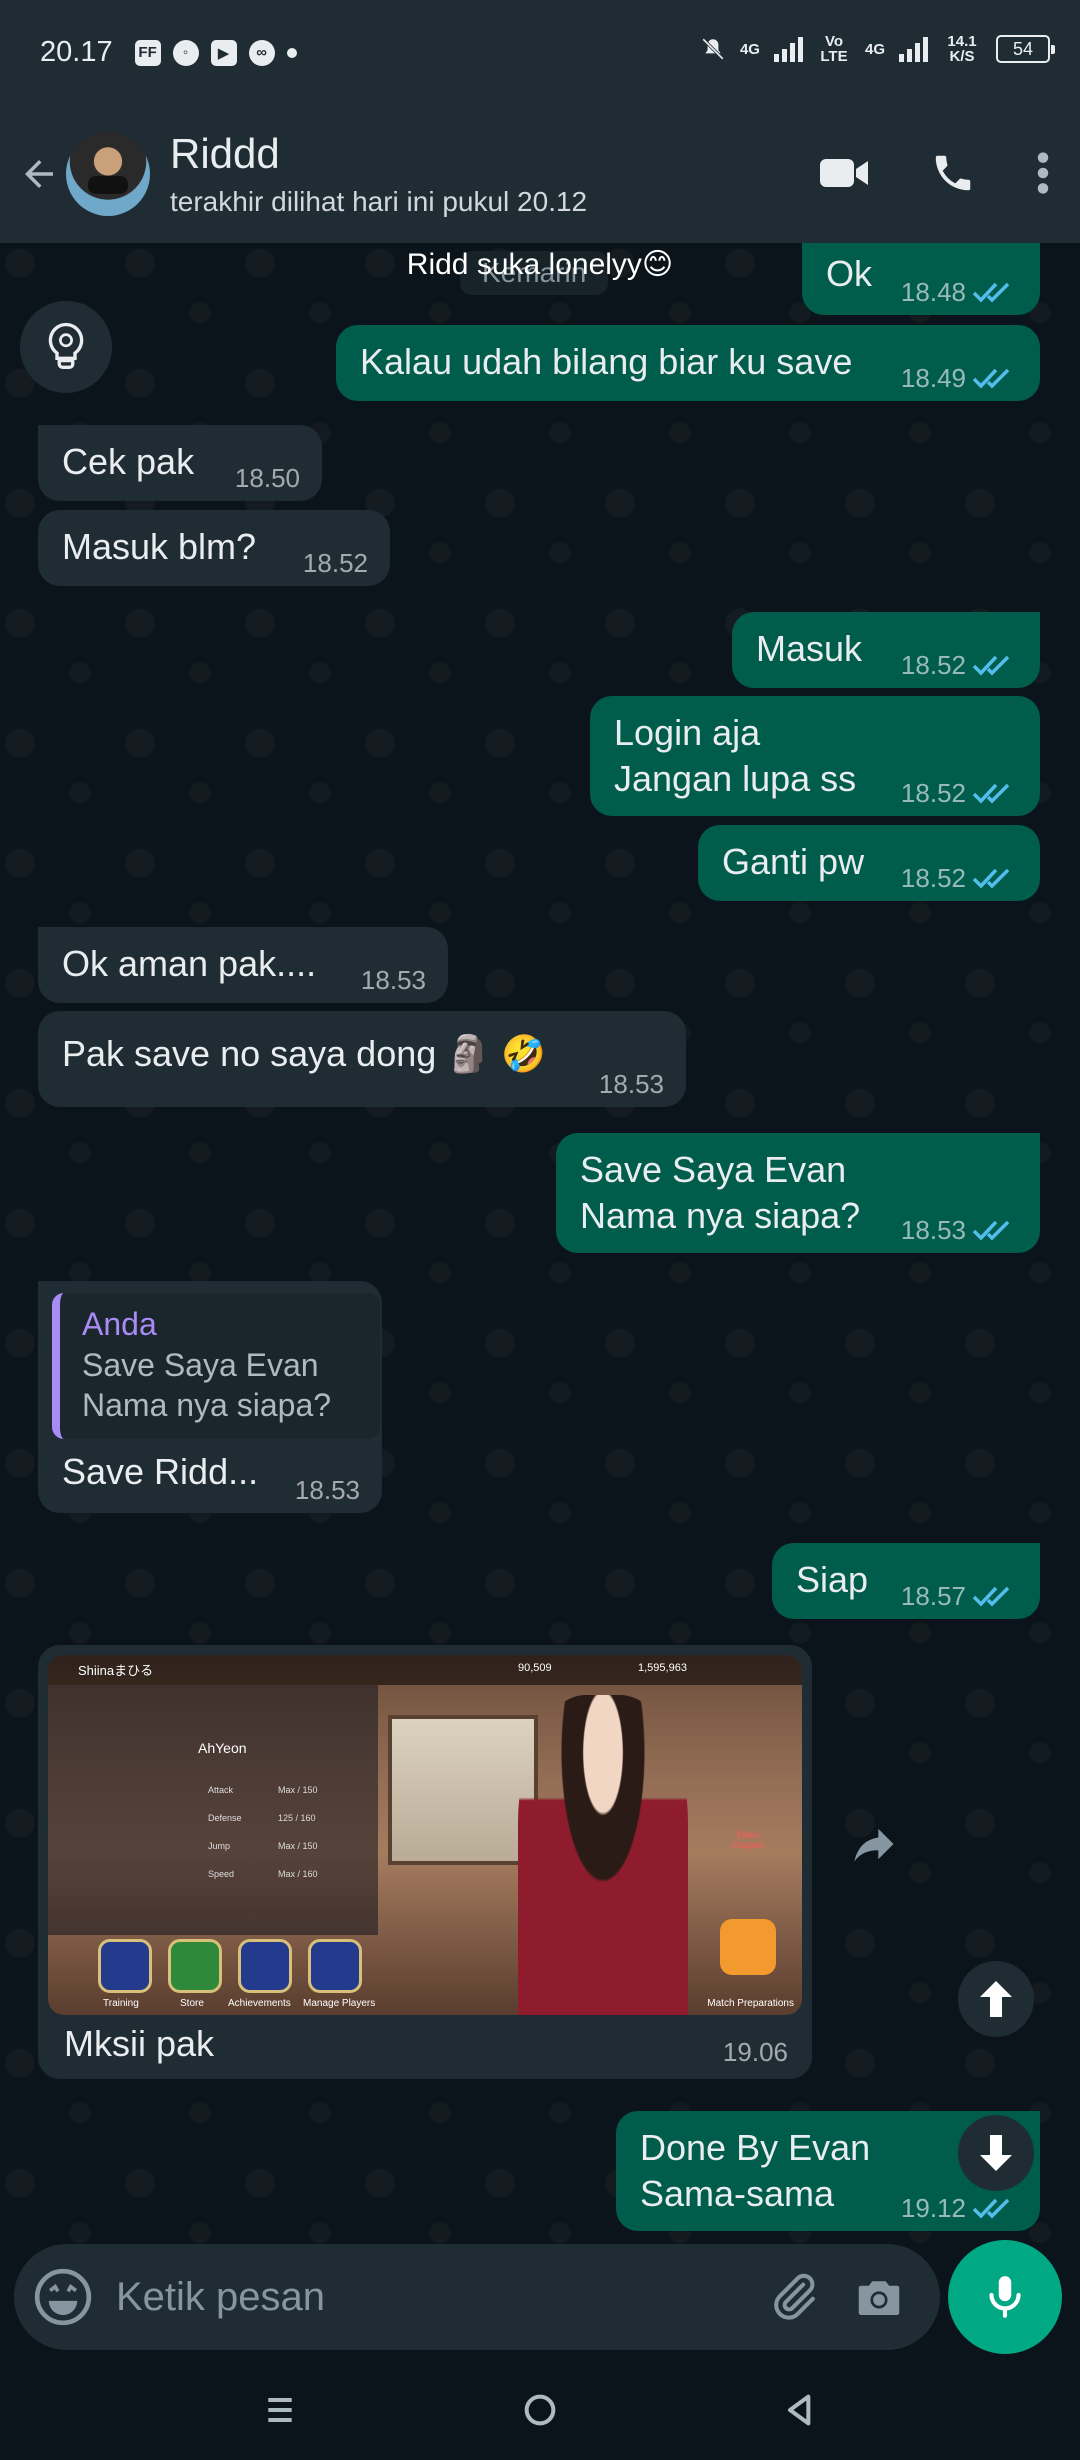 This screenshot has height=2460, width=1080. What do you see at coordinates (216, 1366) in the screenshot?
I see `quoted-message: Anda Save Saya Evan Nama nya siapa?` at bounding box center [216, 1366].